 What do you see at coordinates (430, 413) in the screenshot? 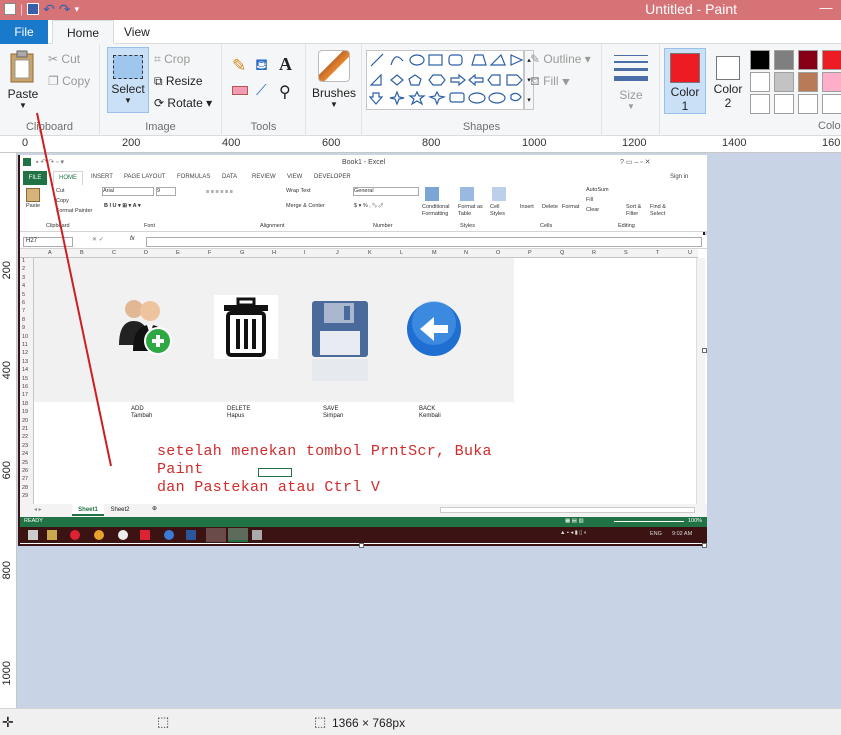
I see `back-button-label: BACK Kembali` at bounding box center [430, 413].